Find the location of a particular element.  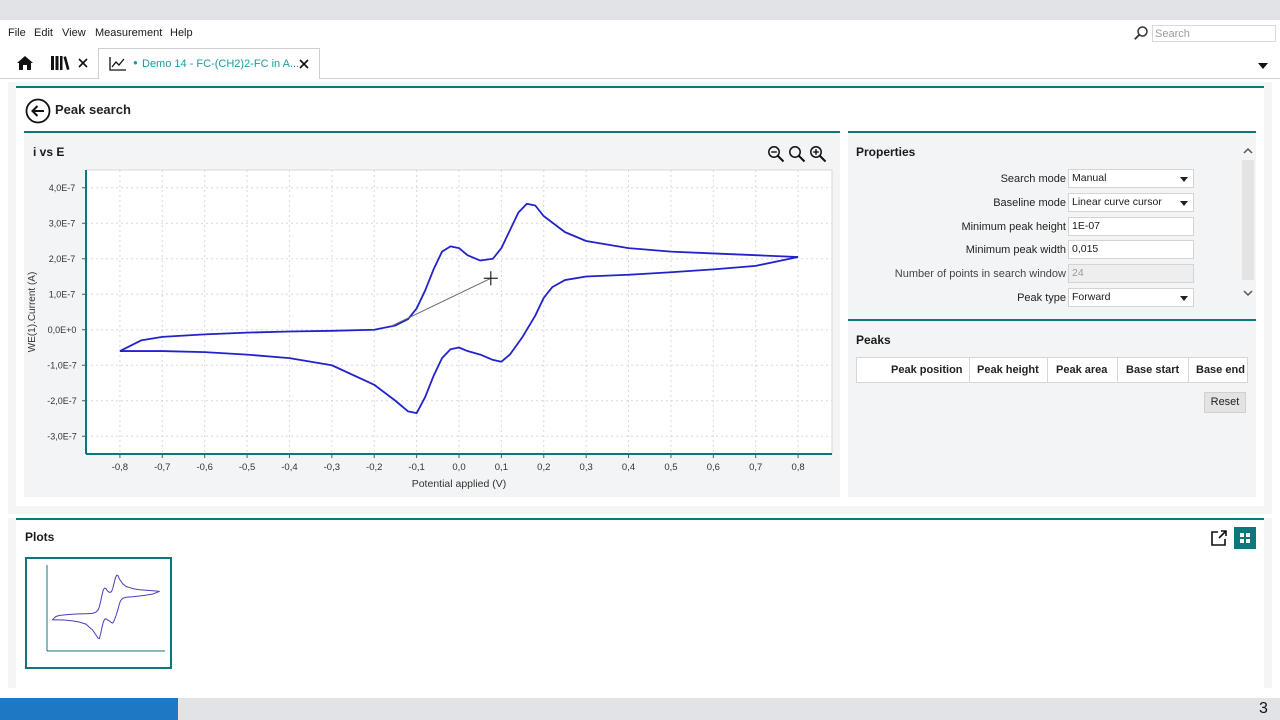

points-in-window-label: Number of points in search window is located at coordinates (980, 274).